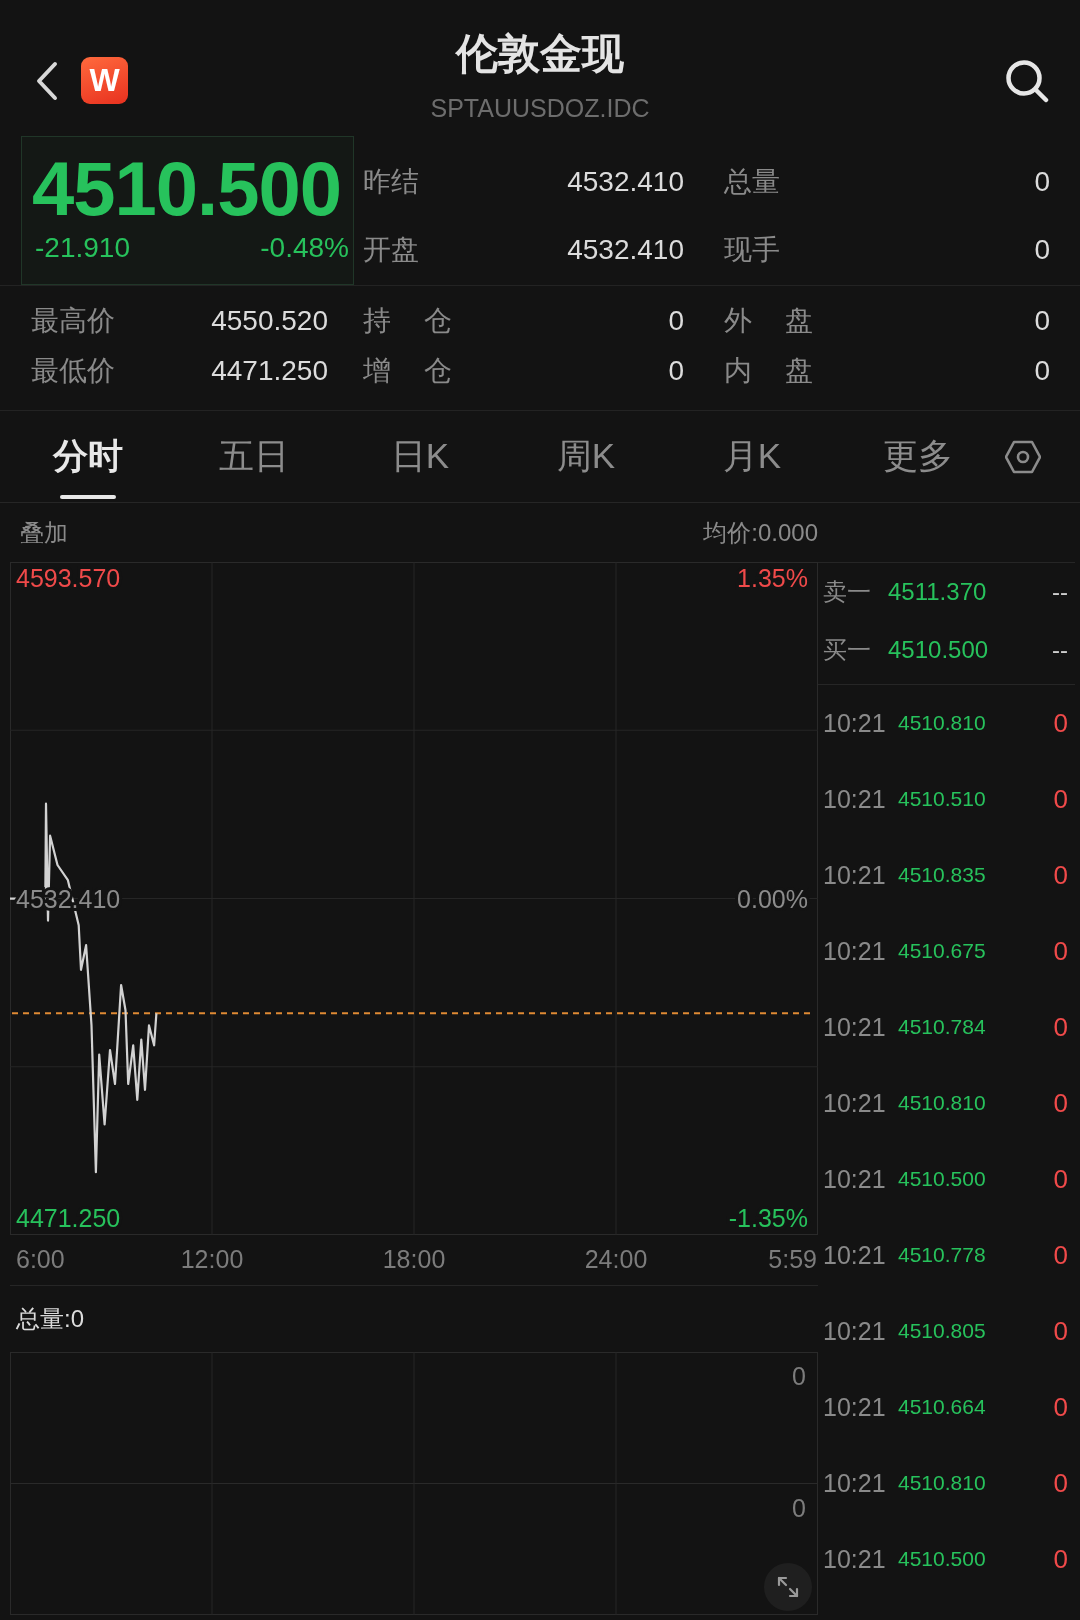 The image size is (1080, 1620). What do you see at coordinates (88, 456) in the screenshot?
I see `chart-tab: 分时` at bounding box center [88, 456].